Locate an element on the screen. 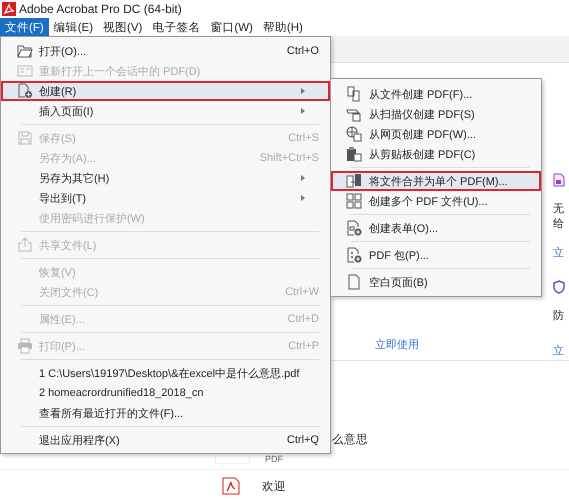  menu-bar-item: 帮助(H) is located at coordinates (283, 27).